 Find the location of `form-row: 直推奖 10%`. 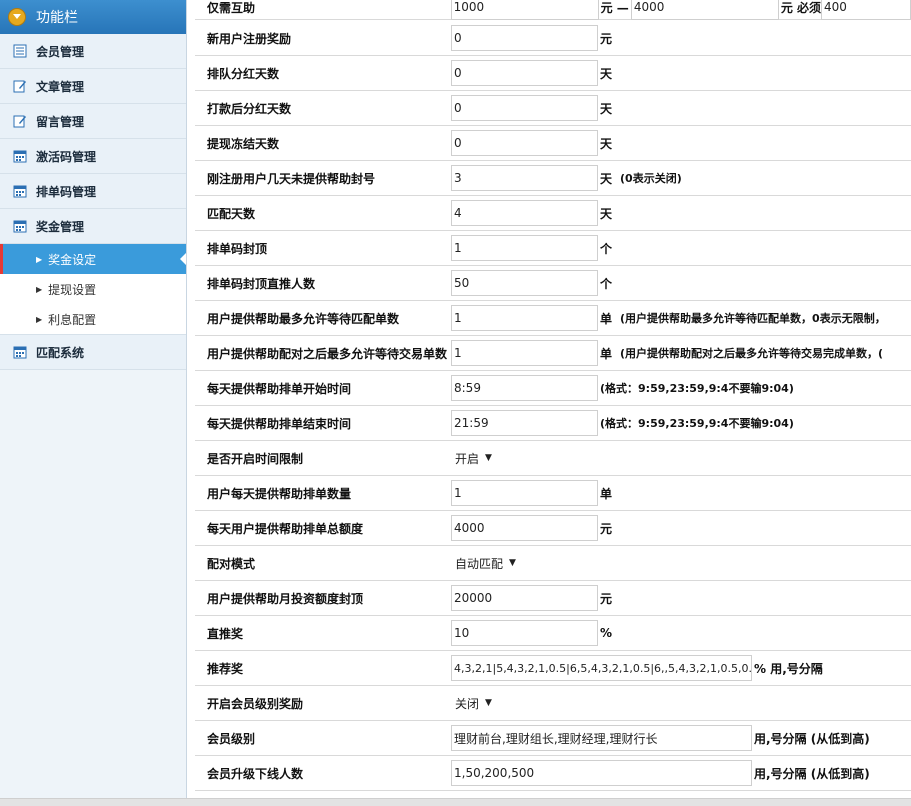

form-row: 直推奖 10% is located at coordinates (553, 633).